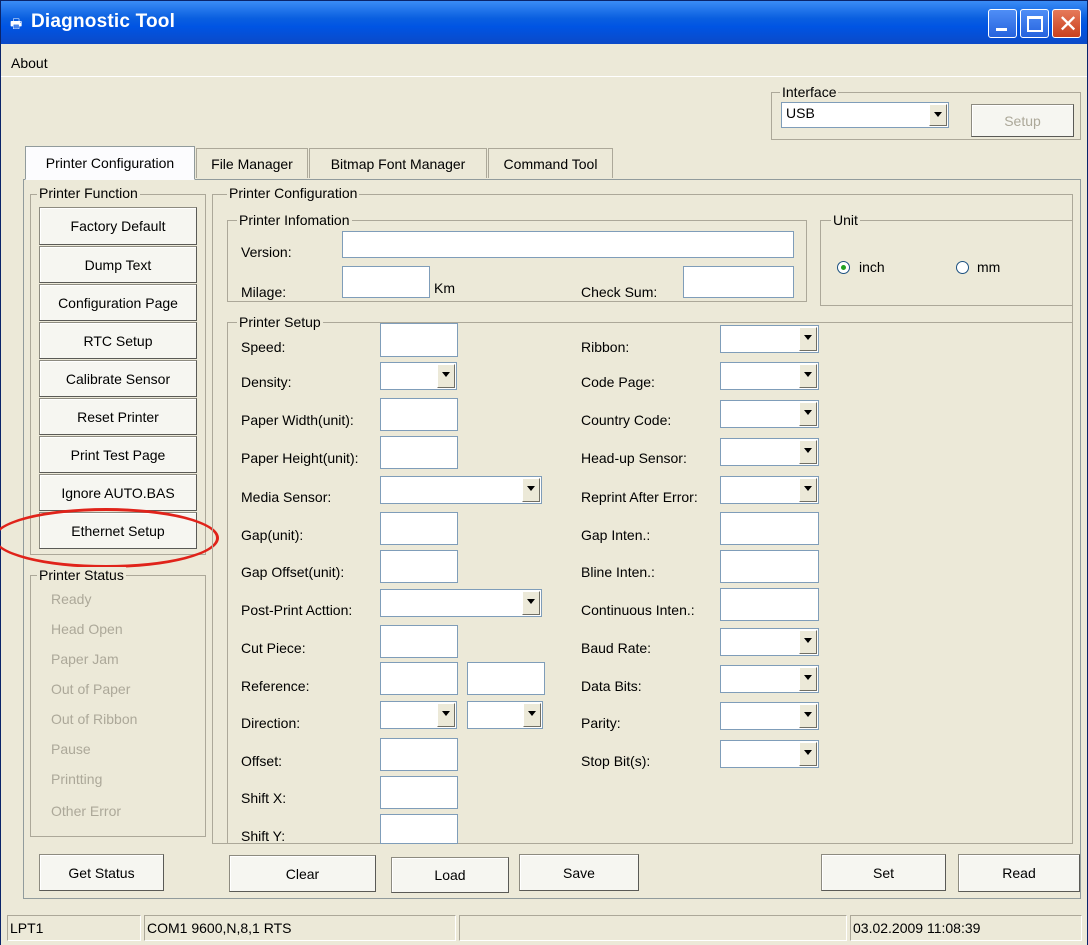  I want to click on title-bar: 🖶 Diagnostic Tool ✕, so click(544, 22).